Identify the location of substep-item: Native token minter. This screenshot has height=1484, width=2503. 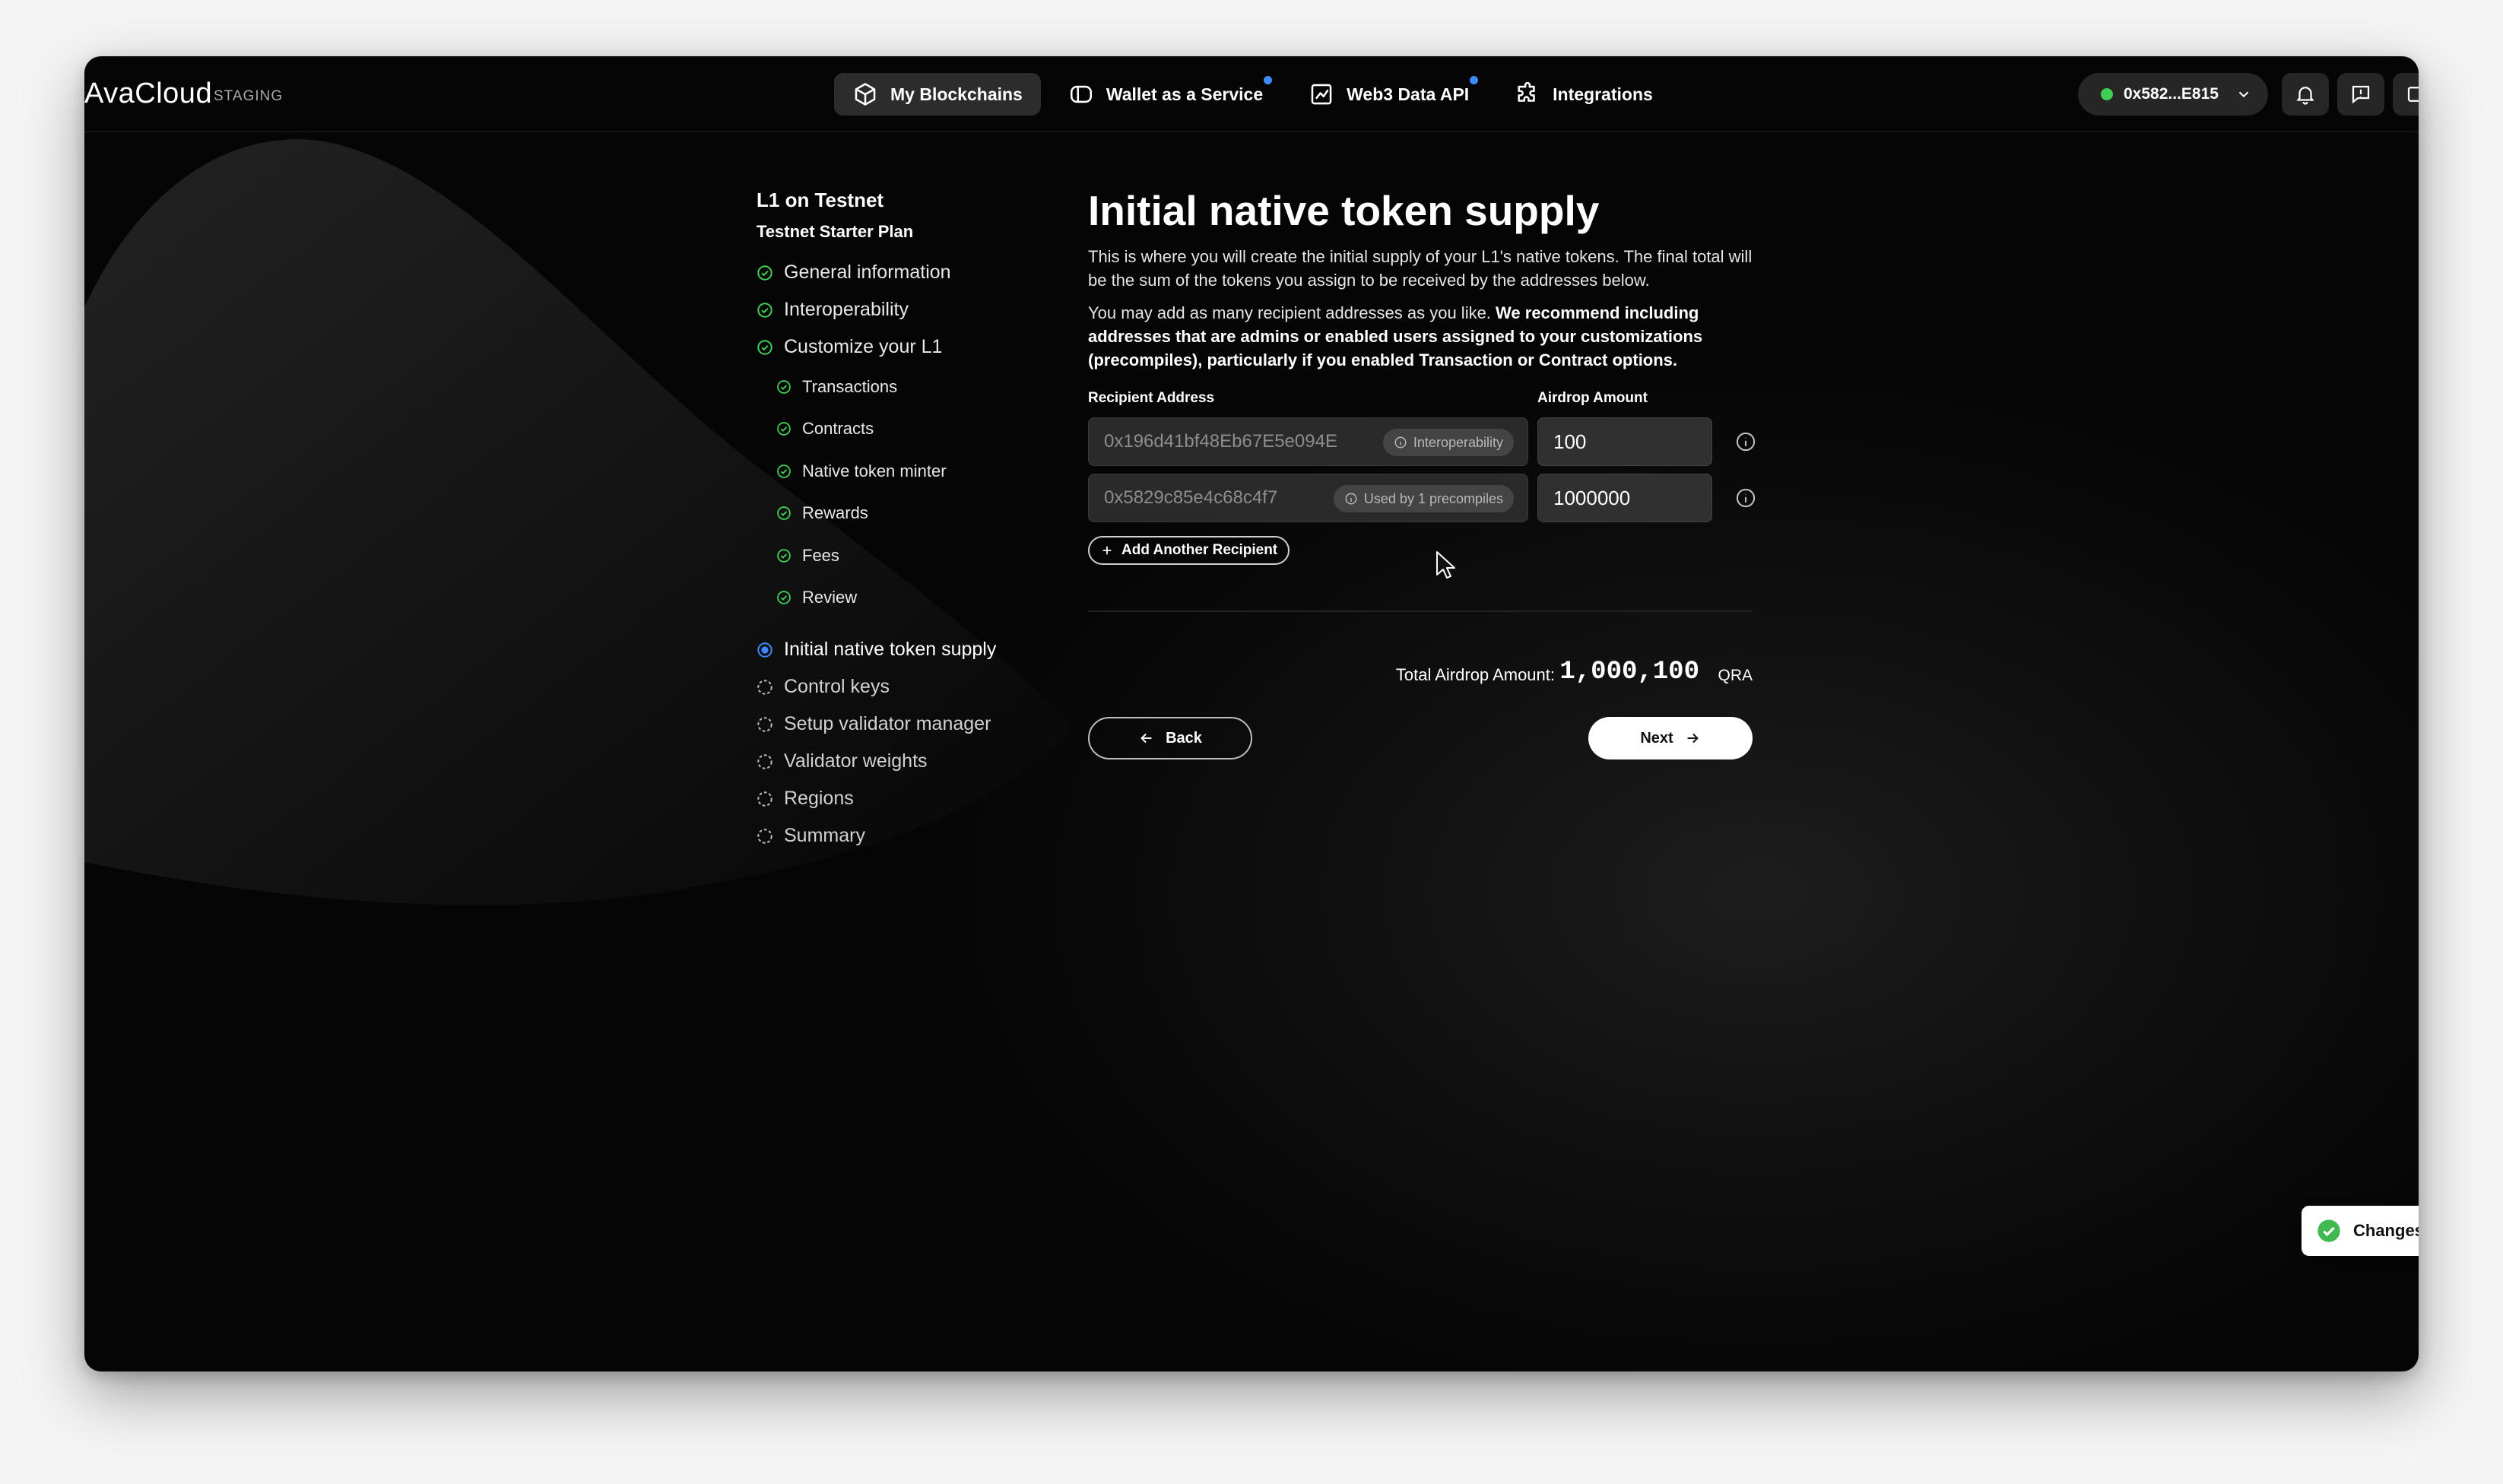
(916, 472).